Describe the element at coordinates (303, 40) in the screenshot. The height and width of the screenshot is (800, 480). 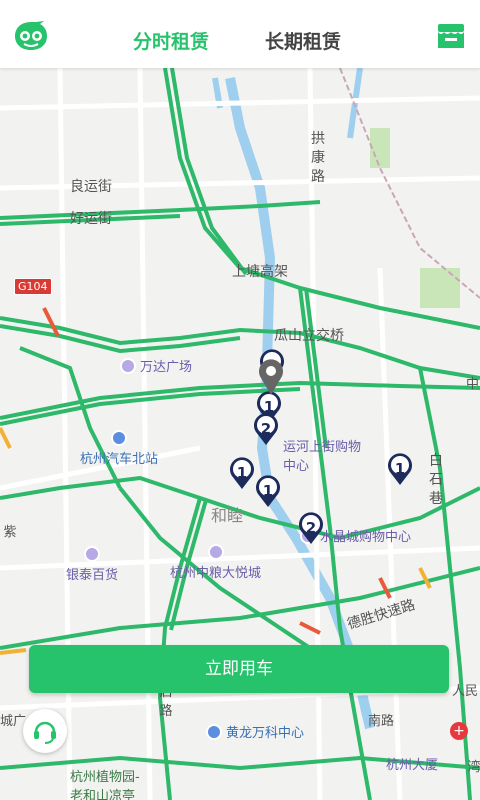
I see `tab-long-term-rental: 长期租赁` at that location.